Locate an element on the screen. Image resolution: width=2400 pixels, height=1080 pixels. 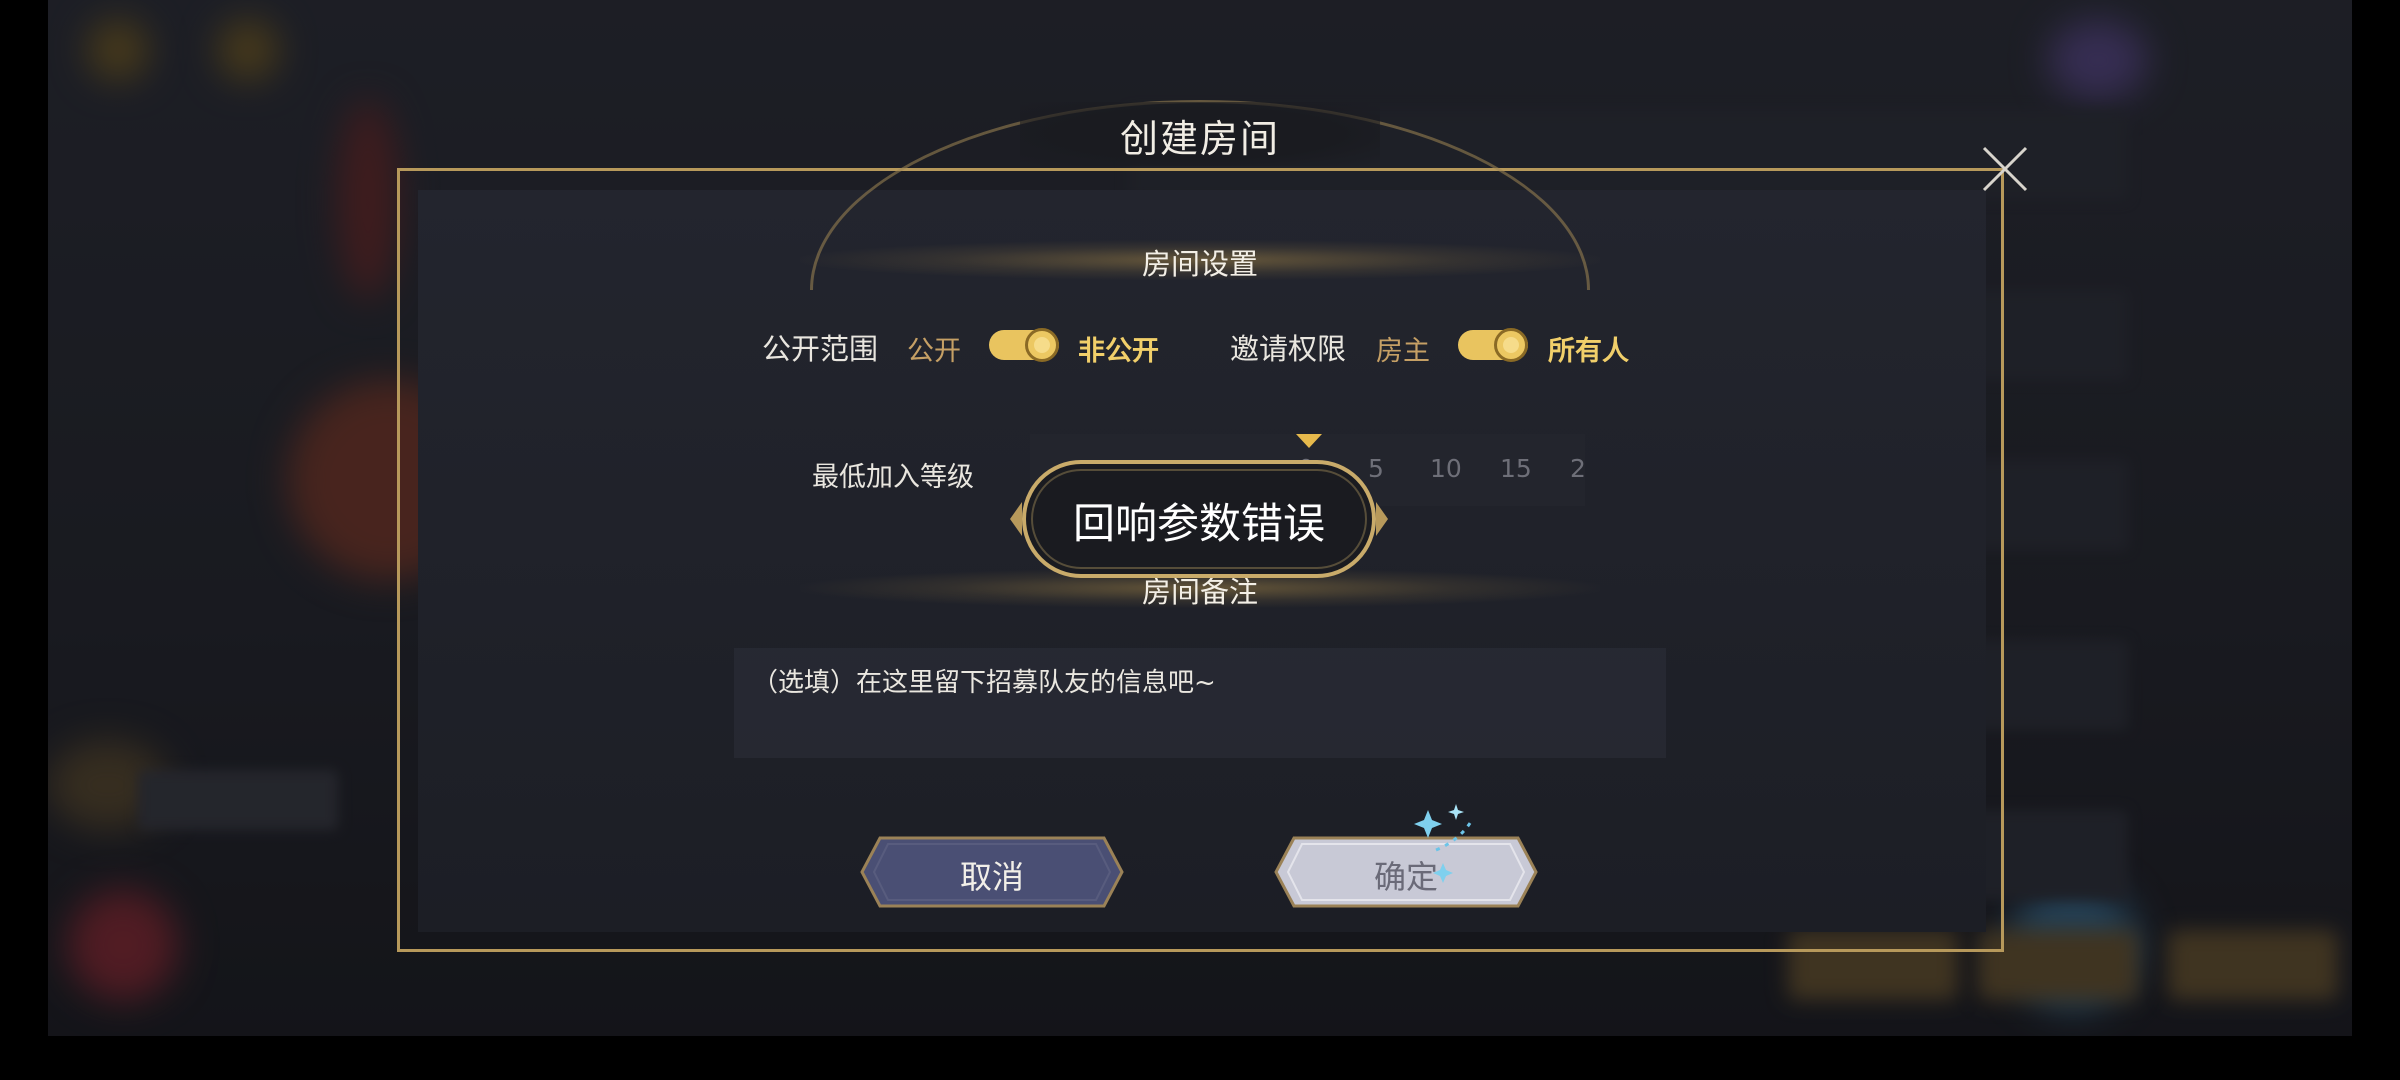
invite-permission-toggle is located at coordinates (1493, 345).